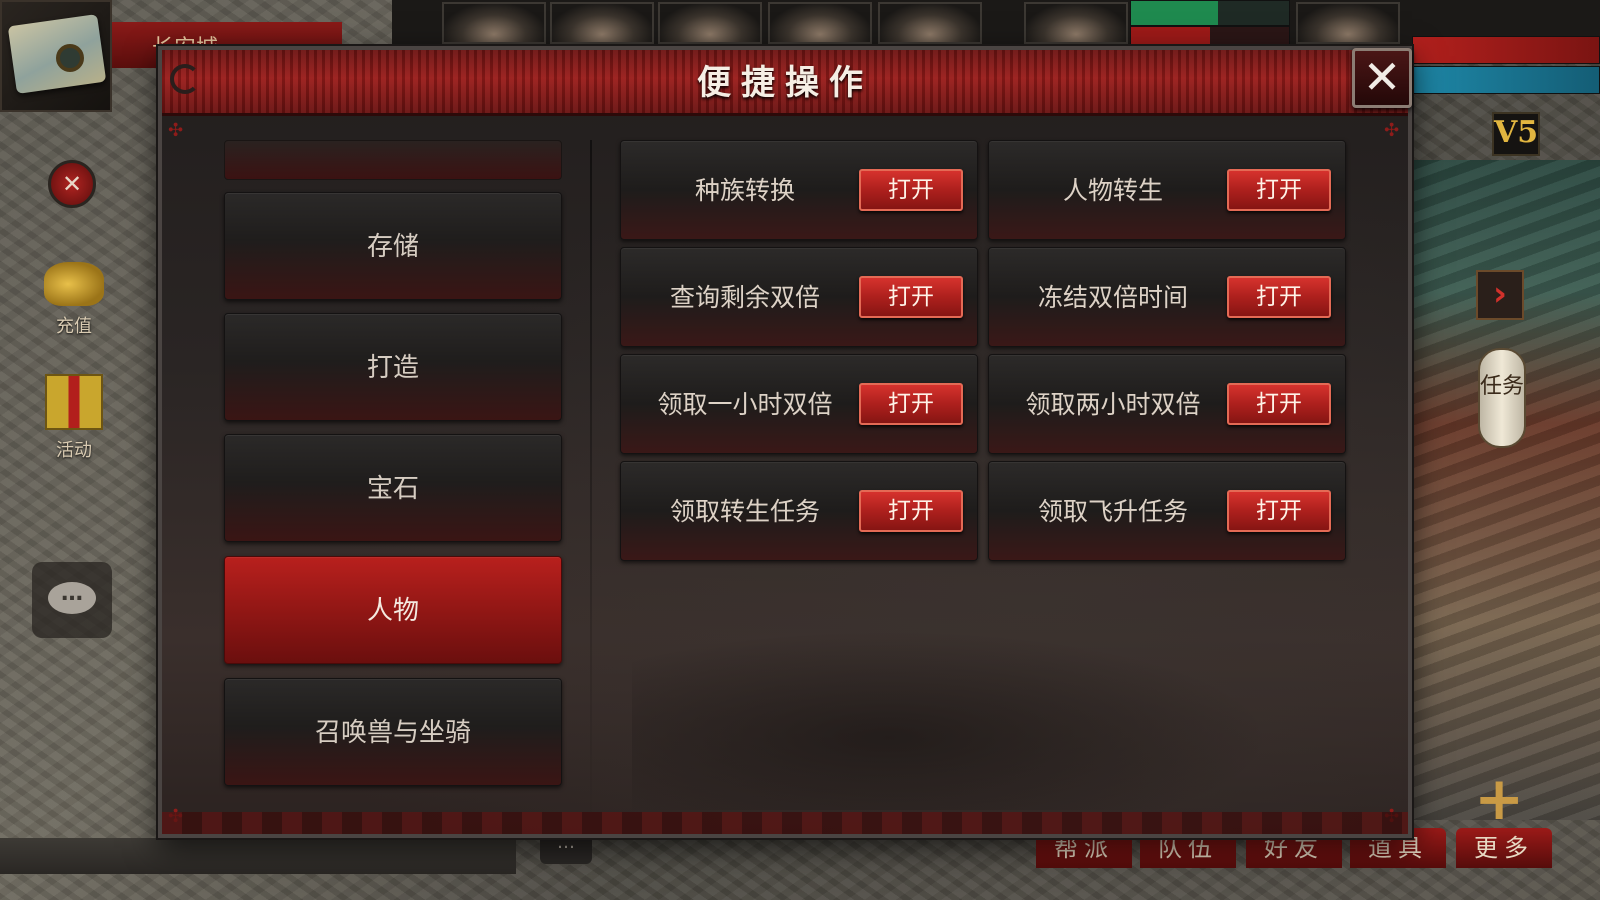  What do you see at coordinates (1167, 190) in the screenshot?
I see `action-card: 人物转生 打开` at bounding box center [1167, 190].